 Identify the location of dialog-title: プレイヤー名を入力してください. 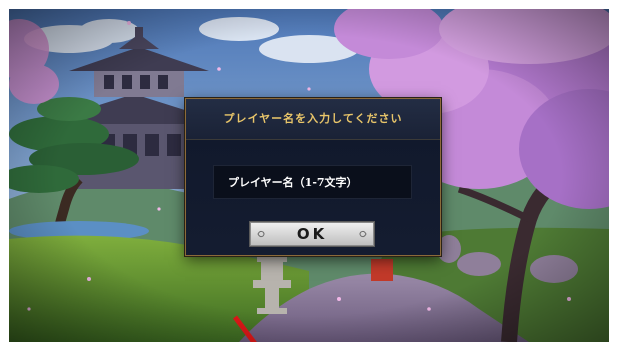
(313, 118).